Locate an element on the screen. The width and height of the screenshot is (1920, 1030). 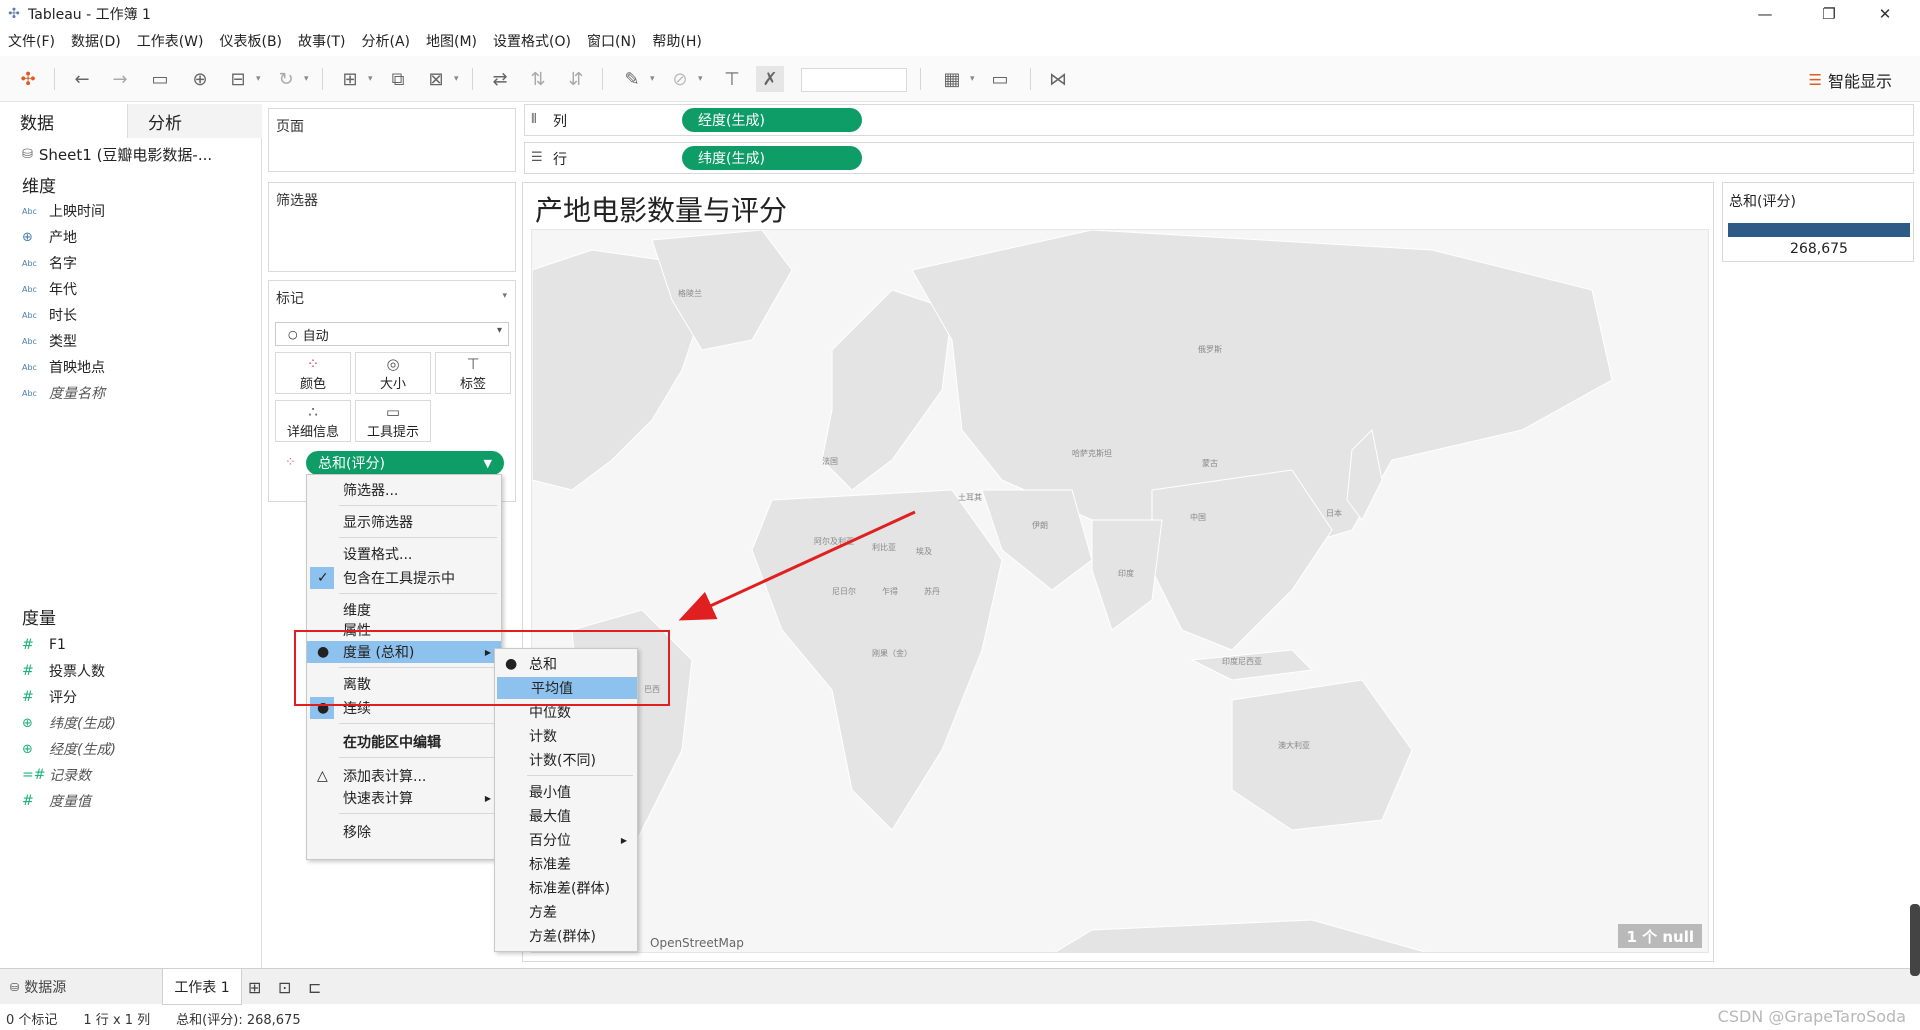
datasource-tab: ⛁ 数据源 is located at coordinates (38, 987).